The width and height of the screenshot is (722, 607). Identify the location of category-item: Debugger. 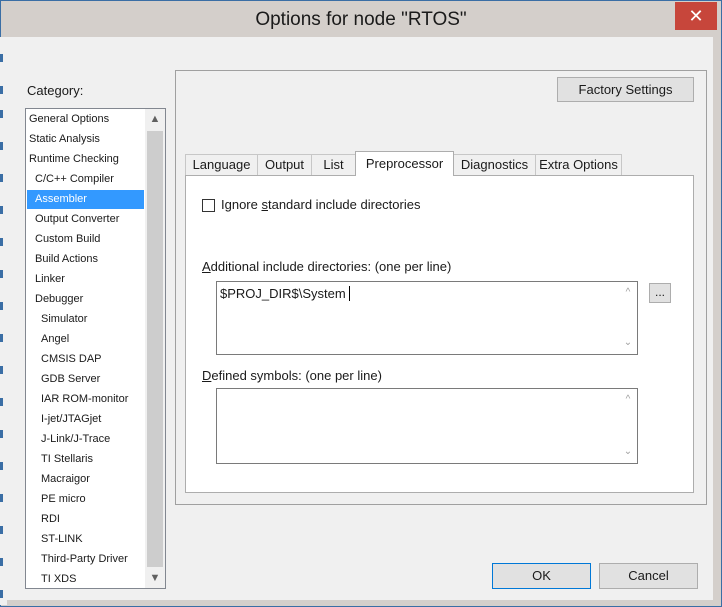
(85, 299).